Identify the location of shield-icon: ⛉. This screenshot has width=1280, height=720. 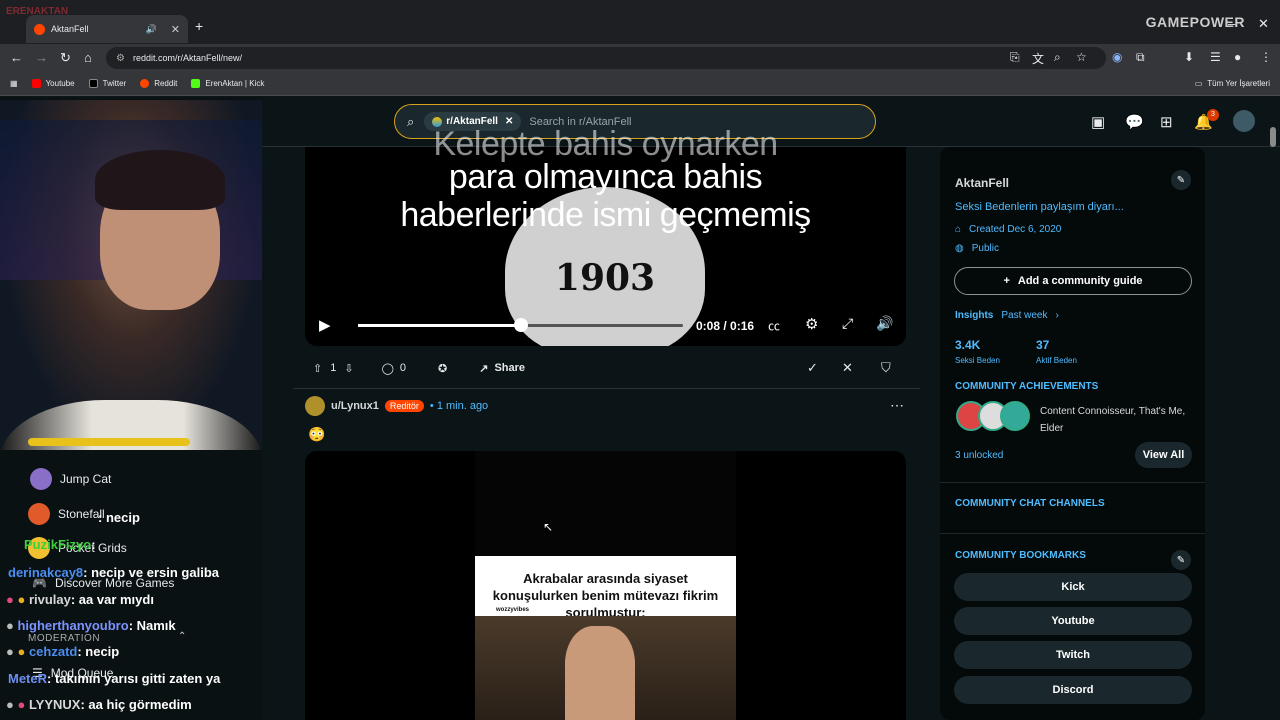
(886, 368).